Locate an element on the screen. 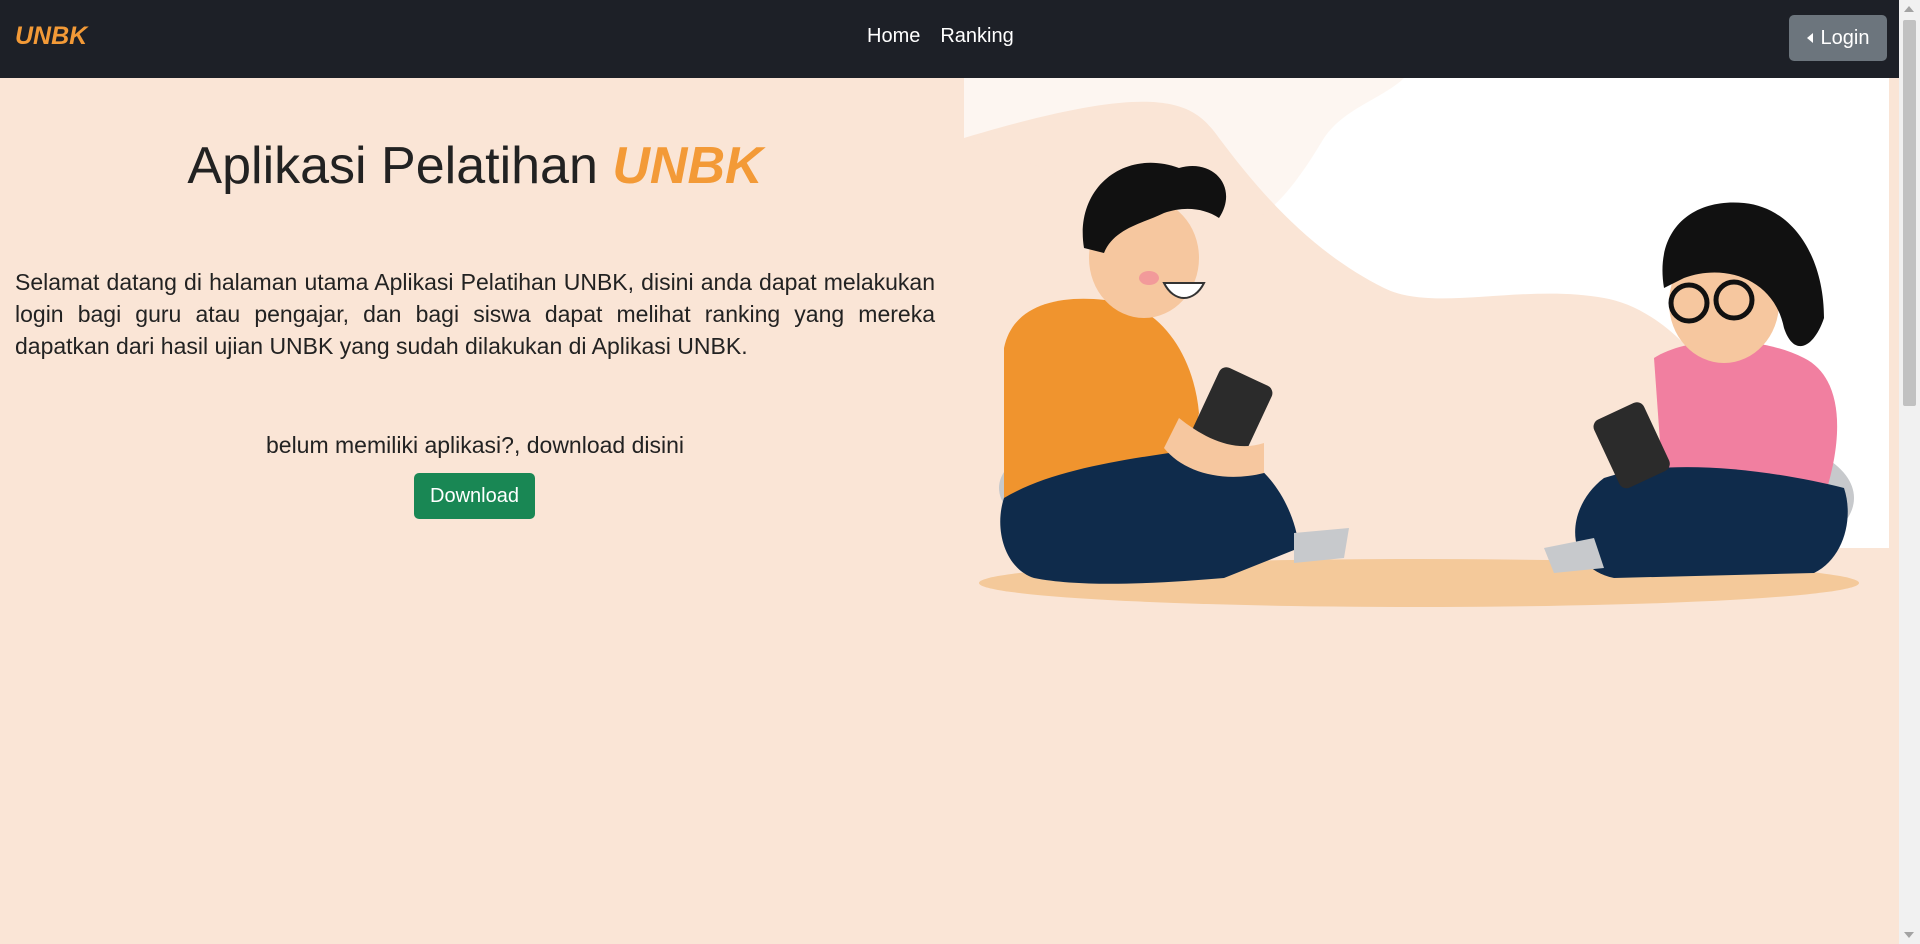 This screenshot has width=1920, height=944. download-button: Download is located at coordinates (474, 496).